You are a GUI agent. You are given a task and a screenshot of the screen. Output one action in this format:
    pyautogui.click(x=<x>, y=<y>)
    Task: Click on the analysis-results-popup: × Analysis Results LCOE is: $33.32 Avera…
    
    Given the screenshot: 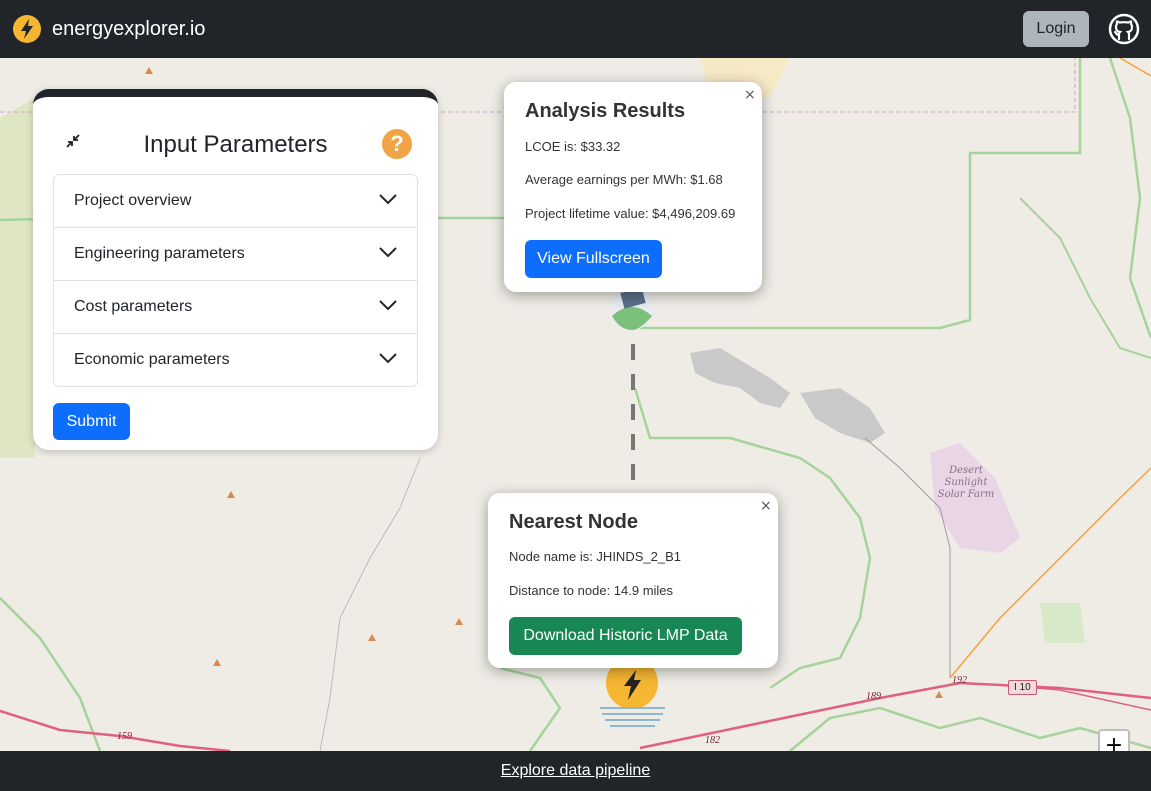 What is the action you would take?
    pyautogui.click(x=633, y=187)
    